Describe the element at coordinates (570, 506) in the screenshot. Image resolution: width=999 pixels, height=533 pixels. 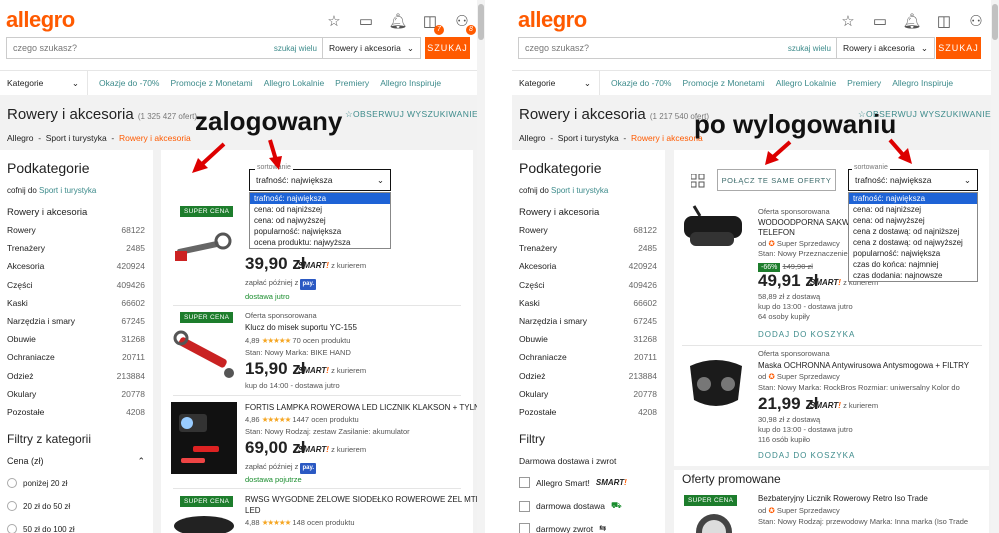
I see `filter-checkbox: darmowa dostawa ⛟` at that location.